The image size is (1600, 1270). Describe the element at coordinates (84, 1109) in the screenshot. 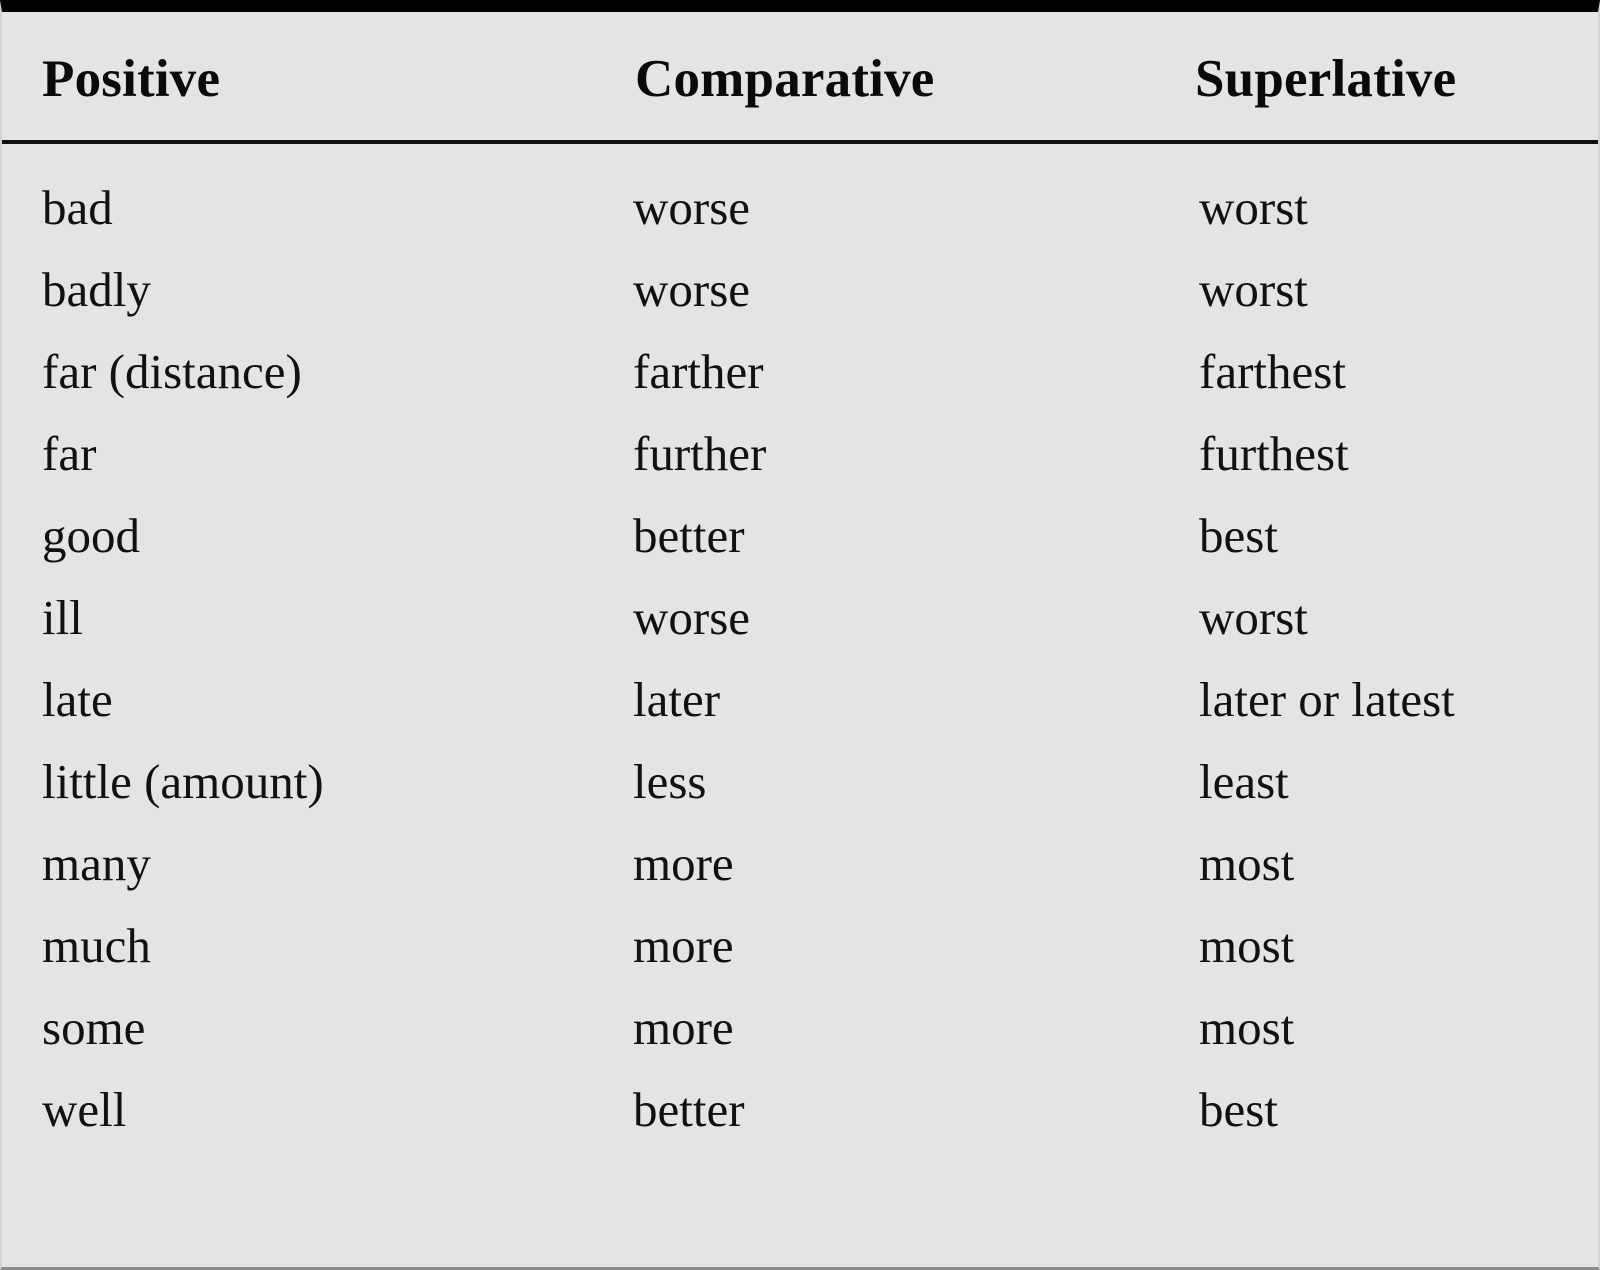

I see `cell-positive: well` at that location.